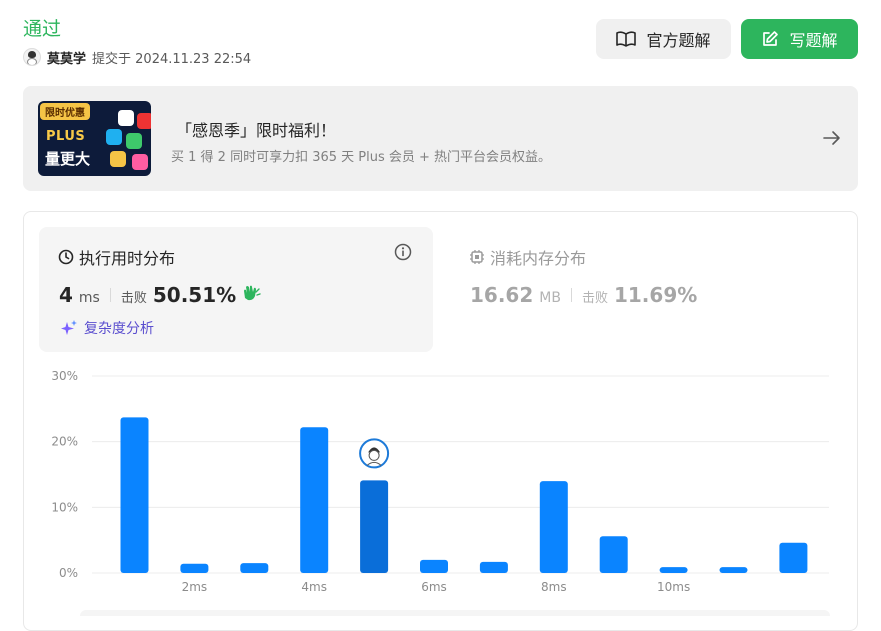  Describe the element at coordinates (64, 507) in the screenshot. I see `y-tick-label: 10%` at that location.